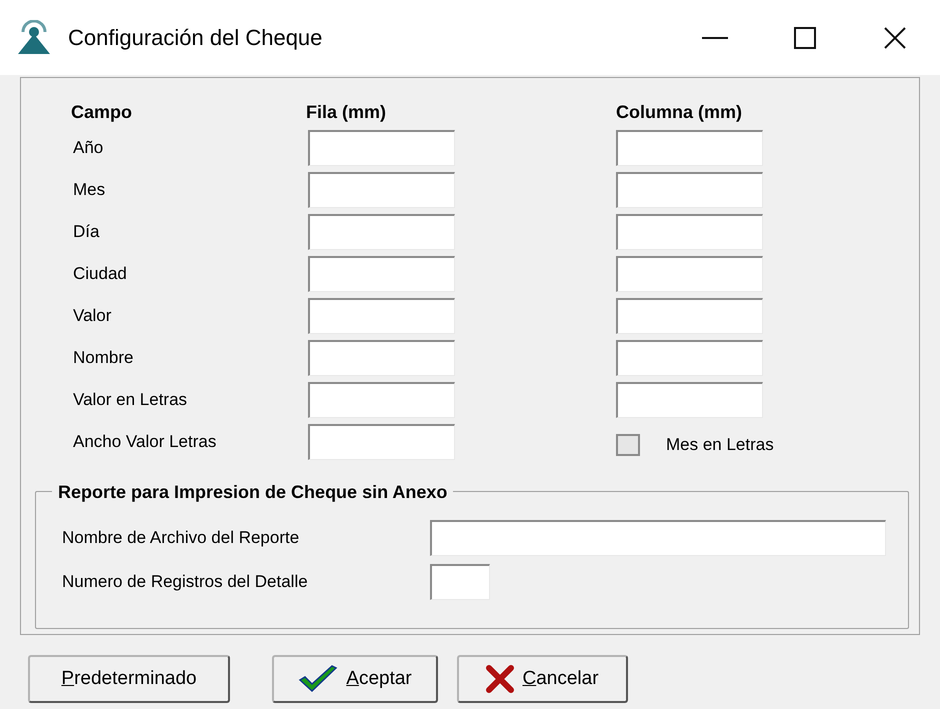  Describe the element at coordinates (89, 190) in the screenshot. I see `field-label: Mes` at that location.